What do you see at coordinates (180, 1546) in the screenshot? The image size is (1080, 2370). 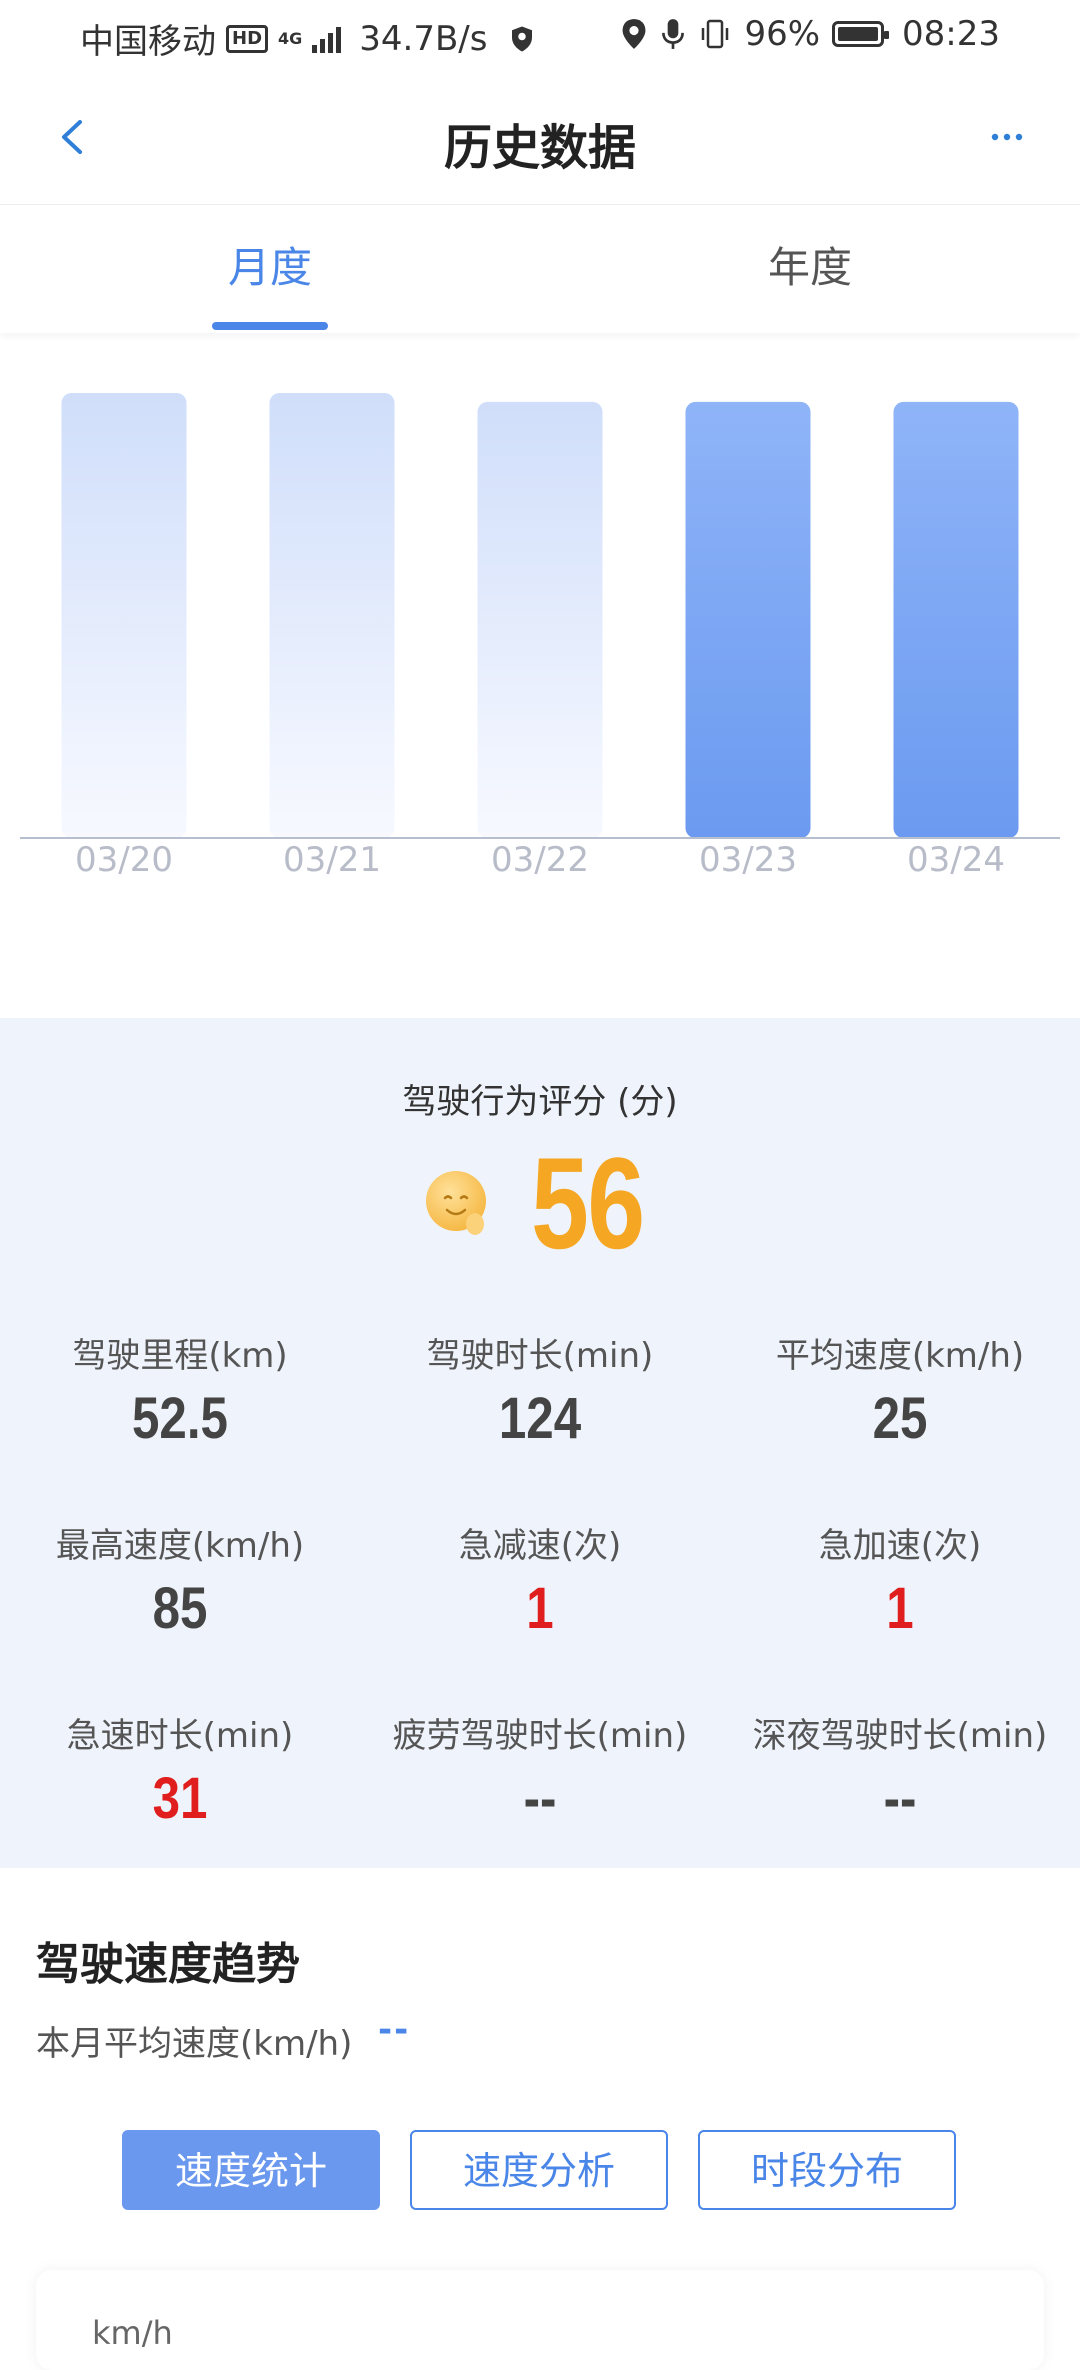 I see `stat-label: 最高速度(km/h)` at bounding box center [180, 1546].